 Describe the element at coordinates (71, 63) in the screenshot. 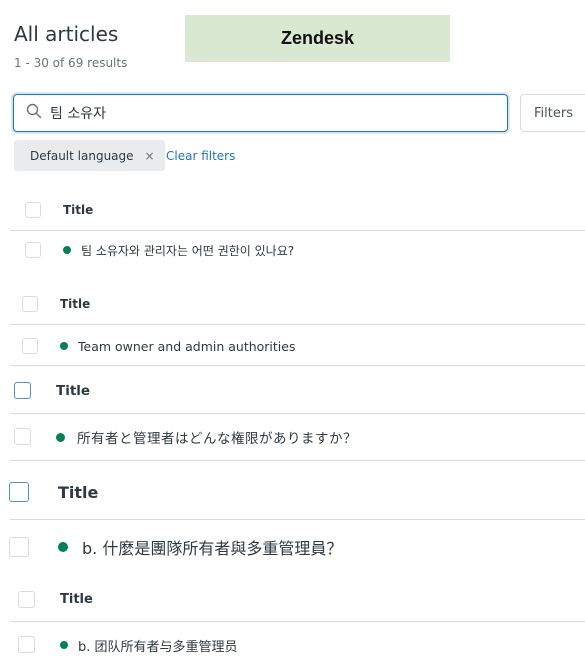

I see `results-count: 1 - 30 of 69 results` at that location.